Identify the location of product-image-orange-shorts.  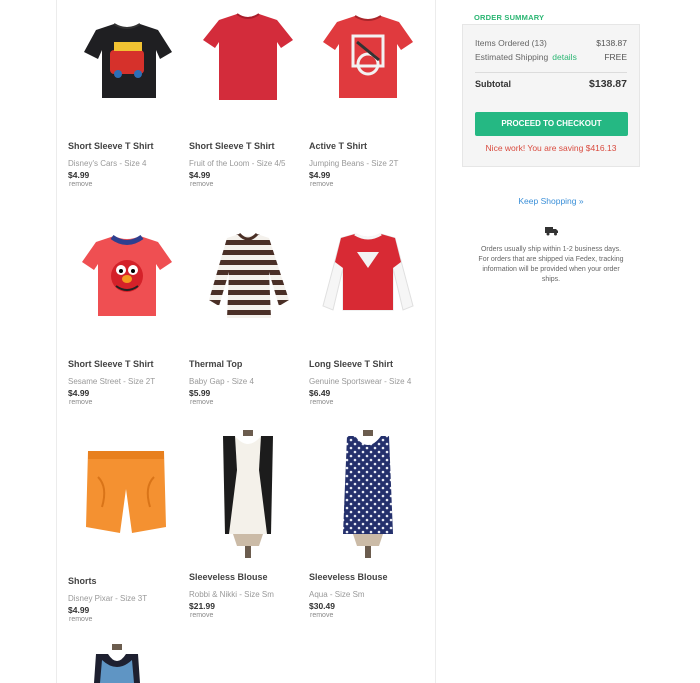
(127, 503).